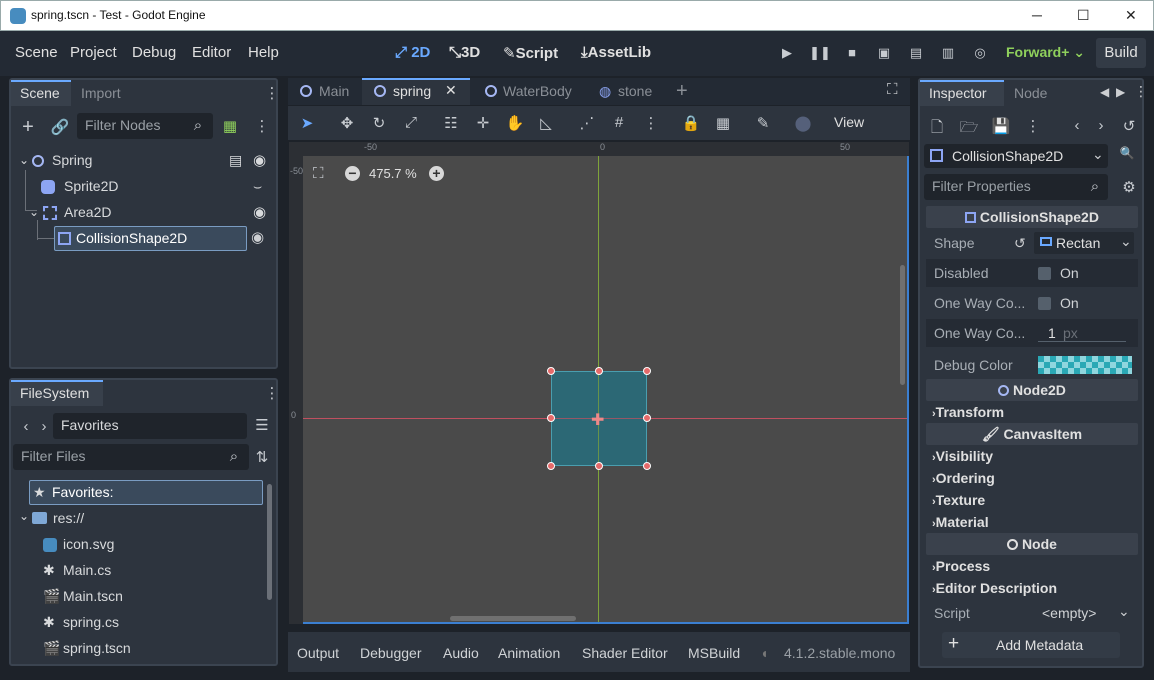 The image size is (1154, 680). What do you see at coordinates (980, 53) in the screenshot?
I see `movie-maker-icon: ◎` at bounding box center [980, 53].